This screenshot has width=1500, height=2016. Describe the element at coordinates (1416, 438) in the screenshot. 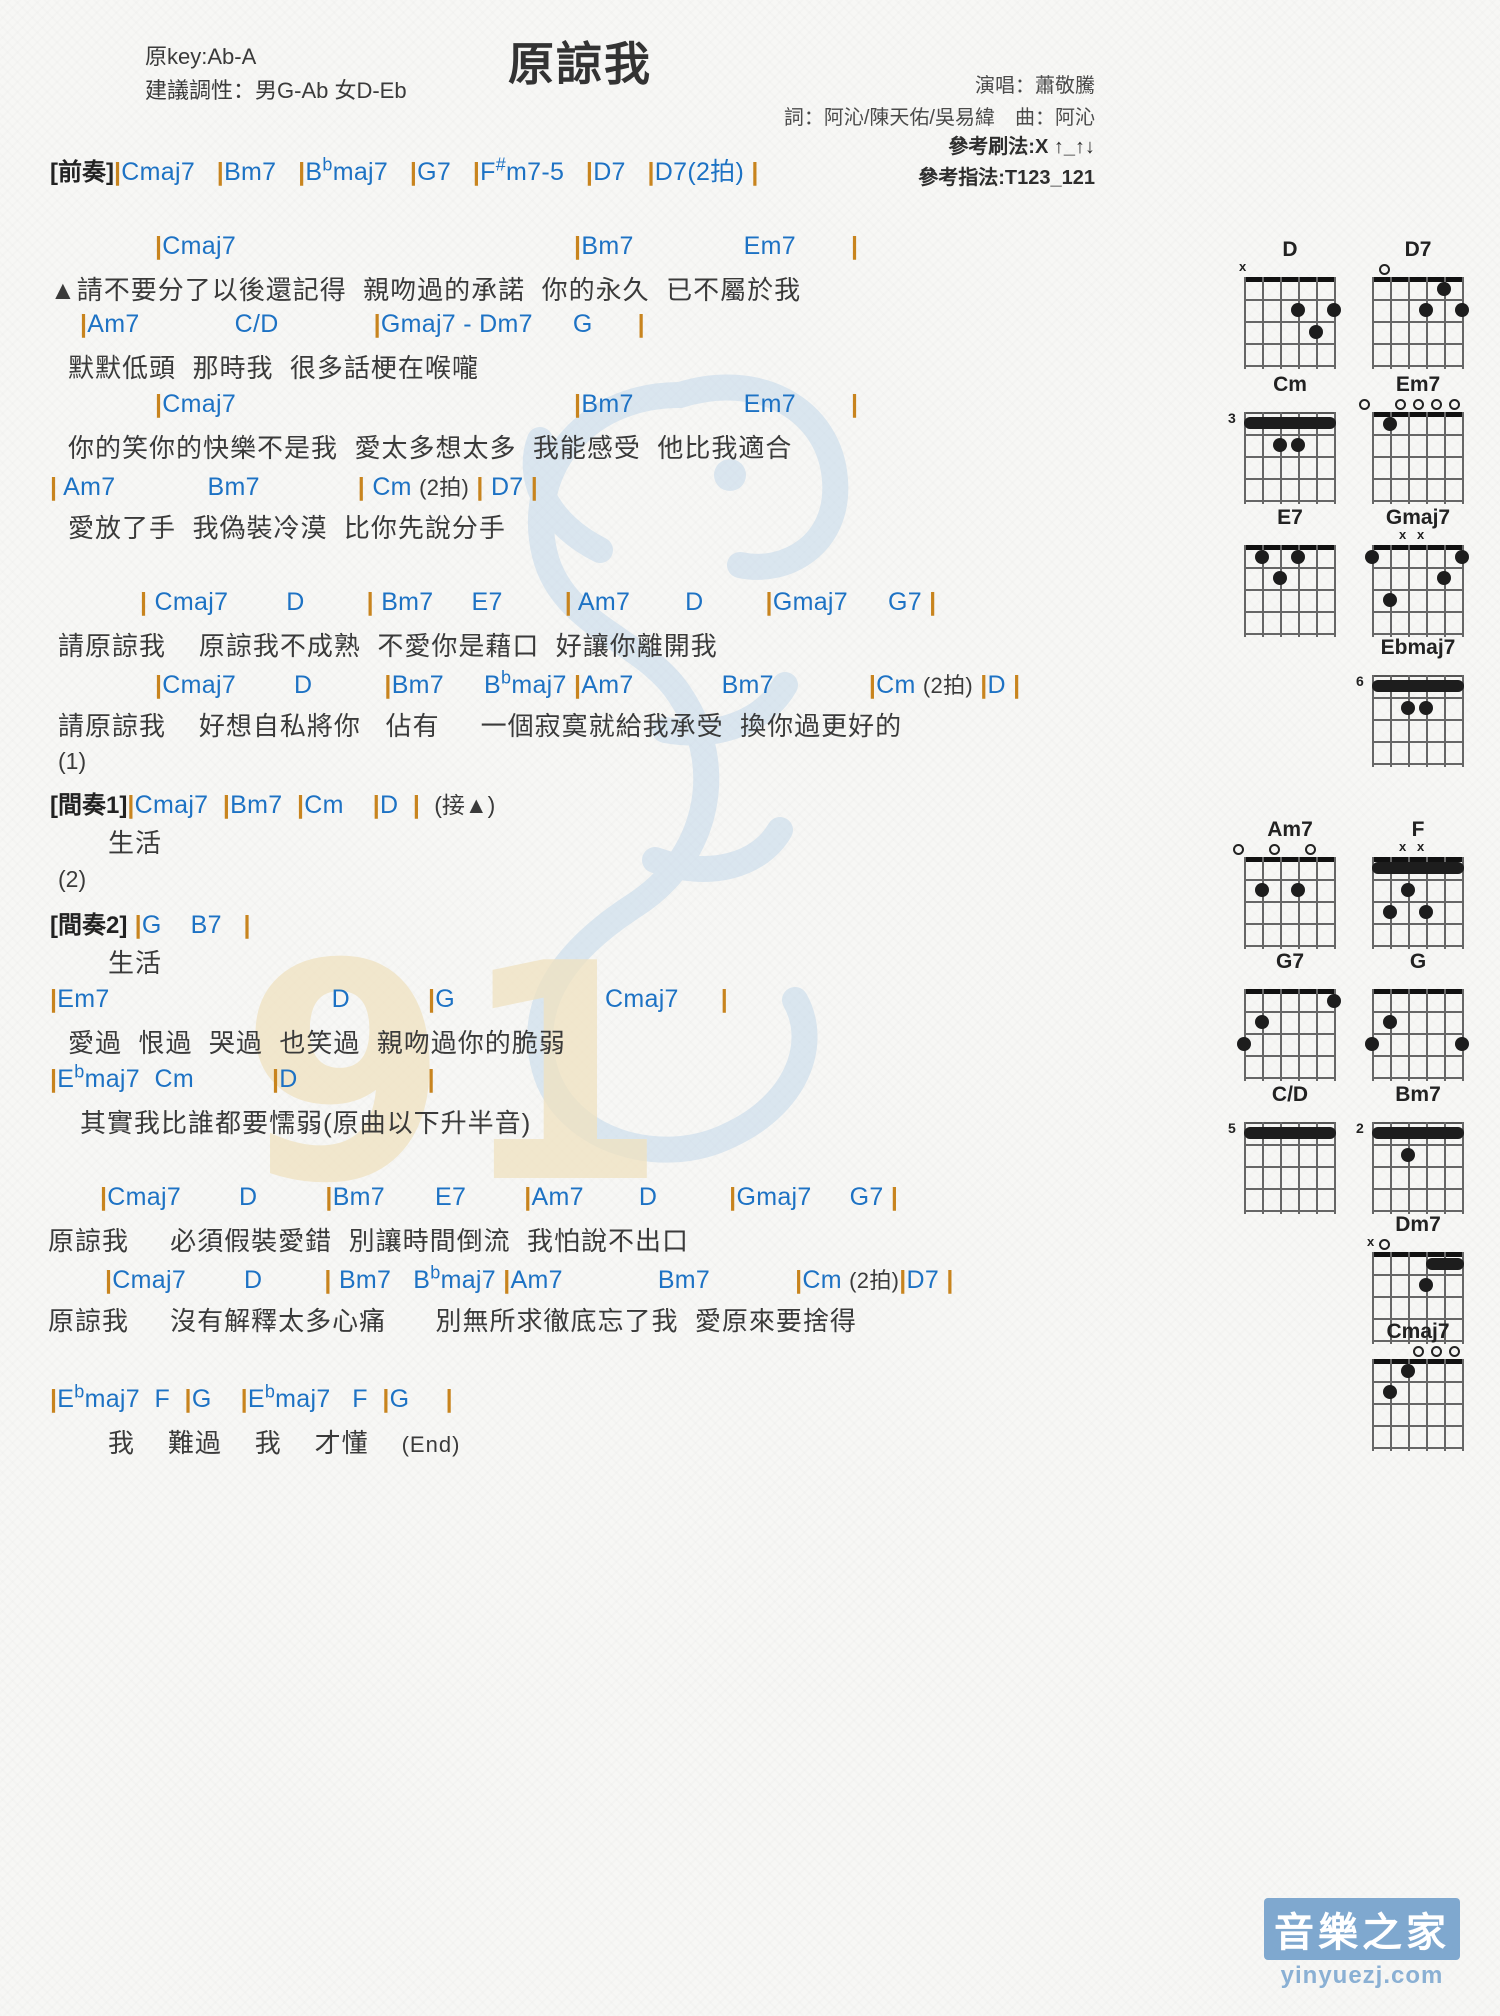

I see `chord-diagram-Em7: Em7` at that location.